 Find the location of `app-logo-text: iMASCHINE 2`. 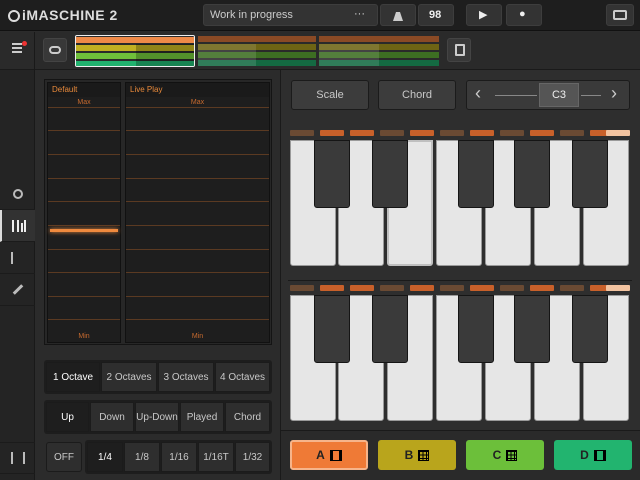

app-logo-text: iMASCHINE 2 is located at coordinates (70, 15).